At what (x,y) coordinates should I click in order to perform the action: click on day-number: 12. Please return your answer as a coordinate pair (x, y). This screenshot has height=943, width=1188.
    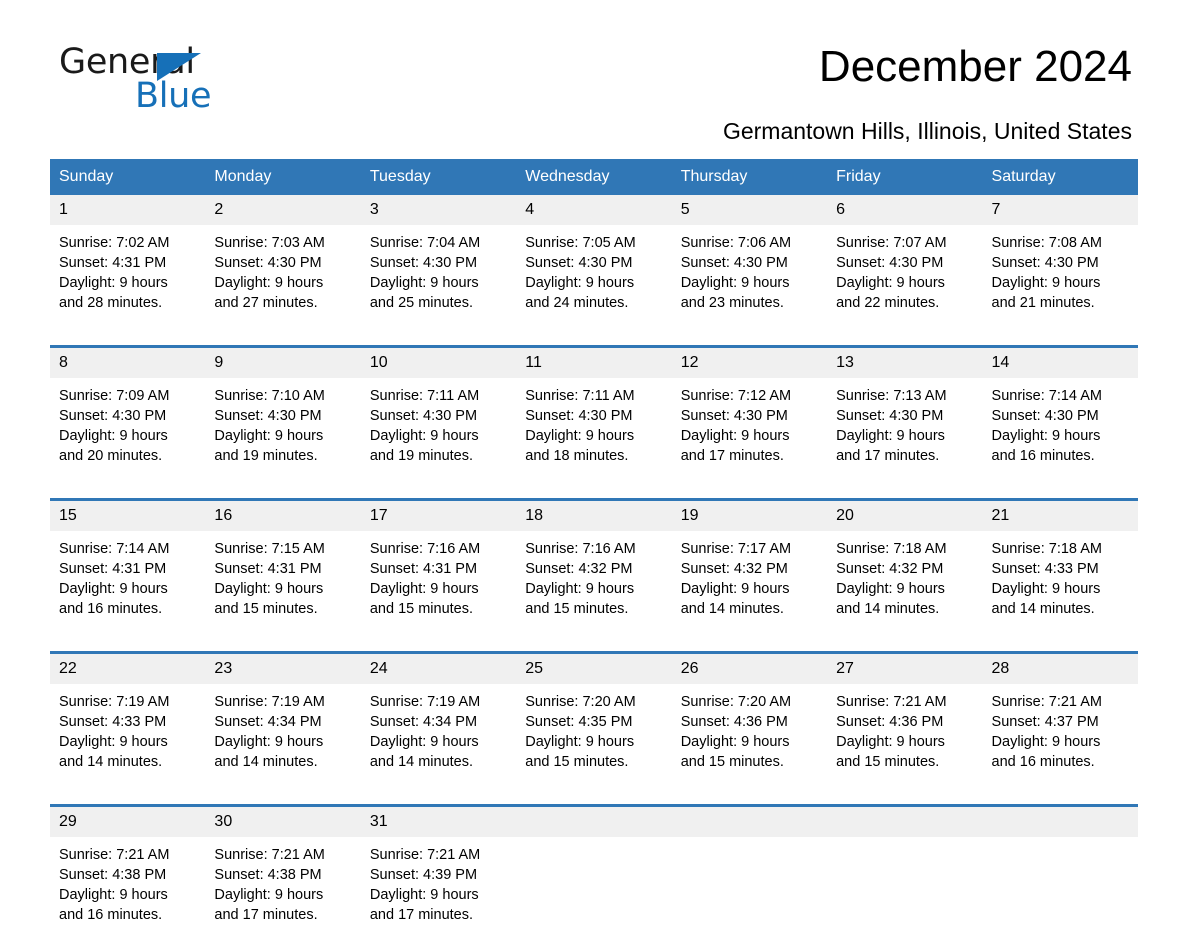
    Looking at the image, I should click on (749, 363).